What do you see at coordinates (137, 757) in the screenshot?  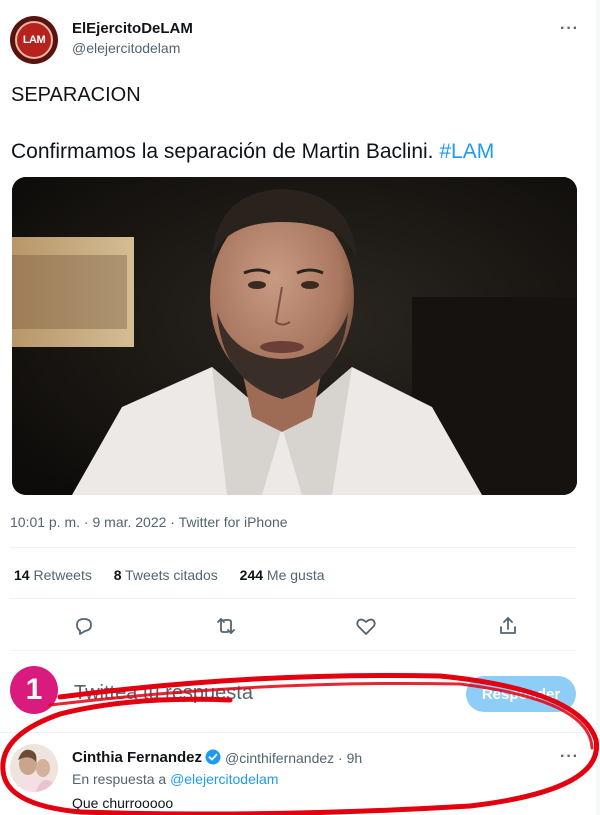 I see `reply-display-name: Cinthia Fernandez` at bounding box center [137, 757].